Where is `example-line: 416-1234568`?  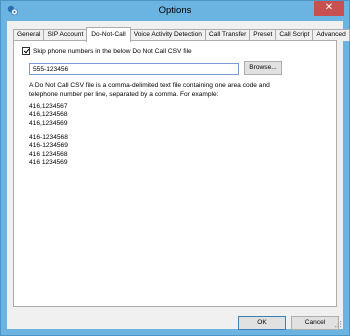
example-line: 416-1234568 is located at coordinates (48, 137).